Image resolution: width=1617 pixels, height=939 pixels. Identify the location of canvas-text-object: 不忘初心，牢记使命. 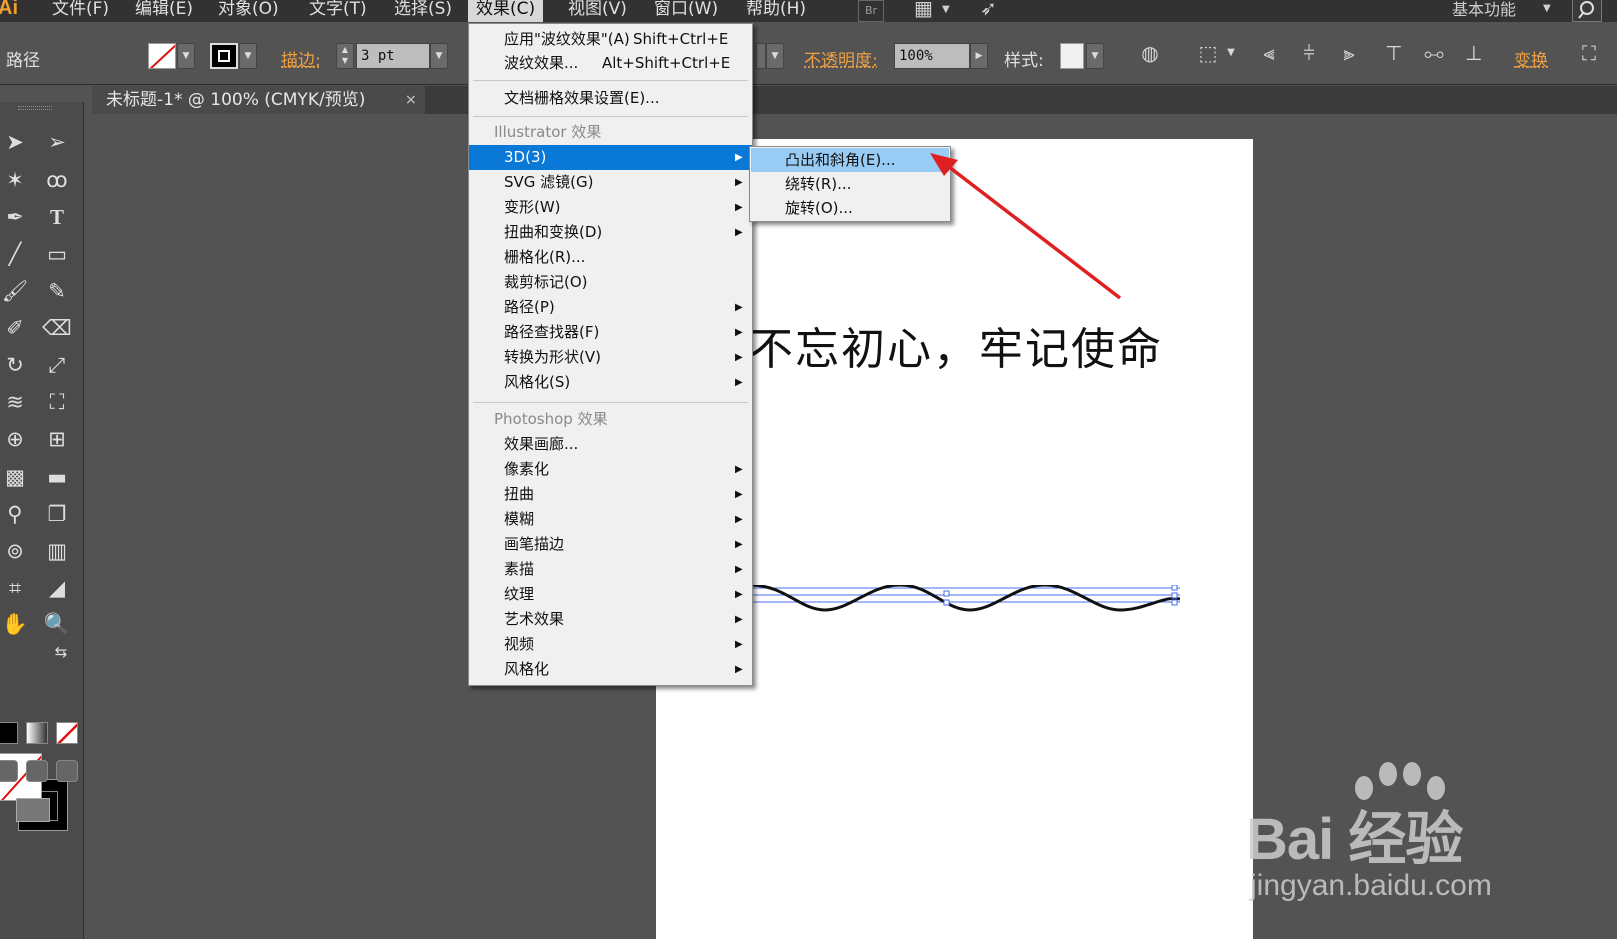
(956, 345).